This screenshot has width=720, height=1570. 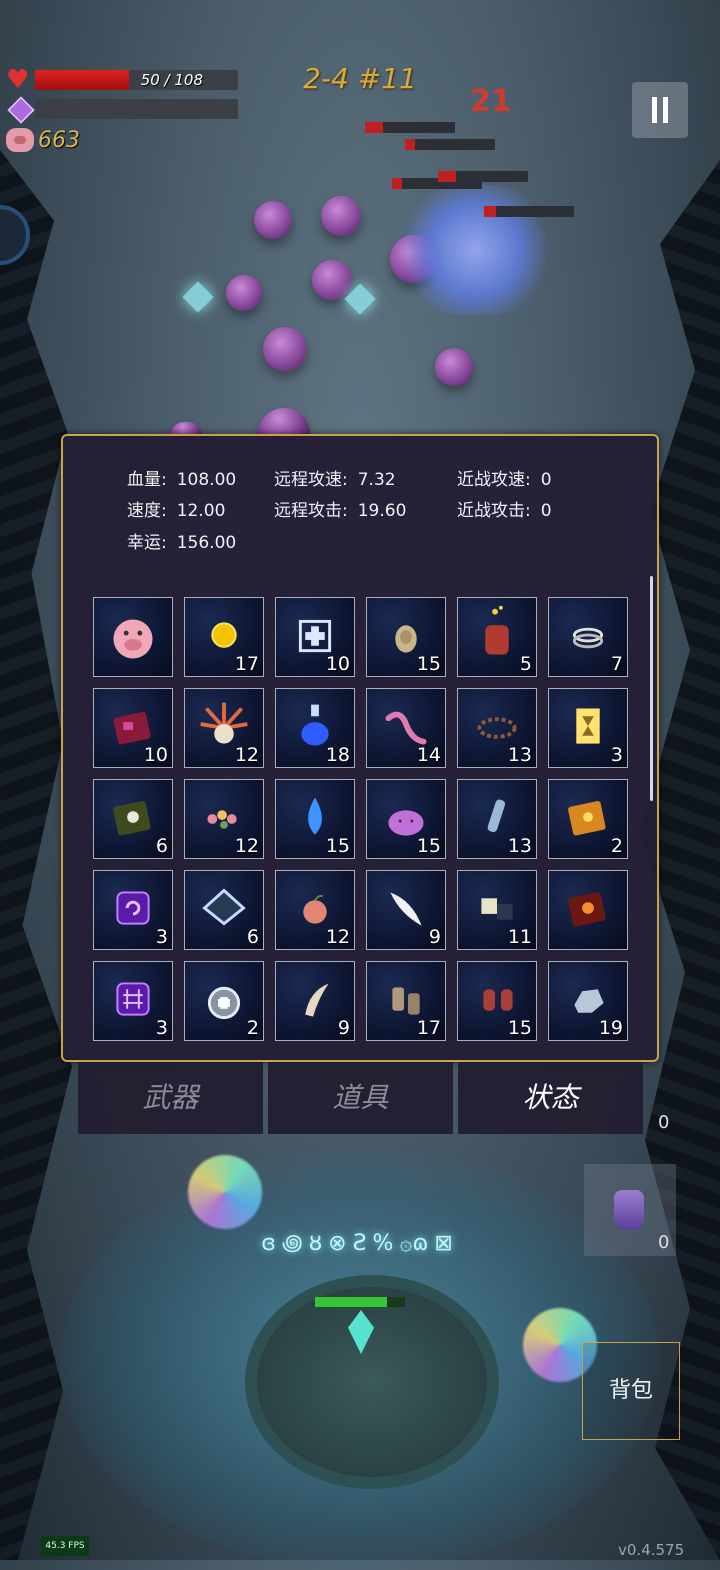 I want to click on inventory-slot: 19, so click(x=588, y=1001).